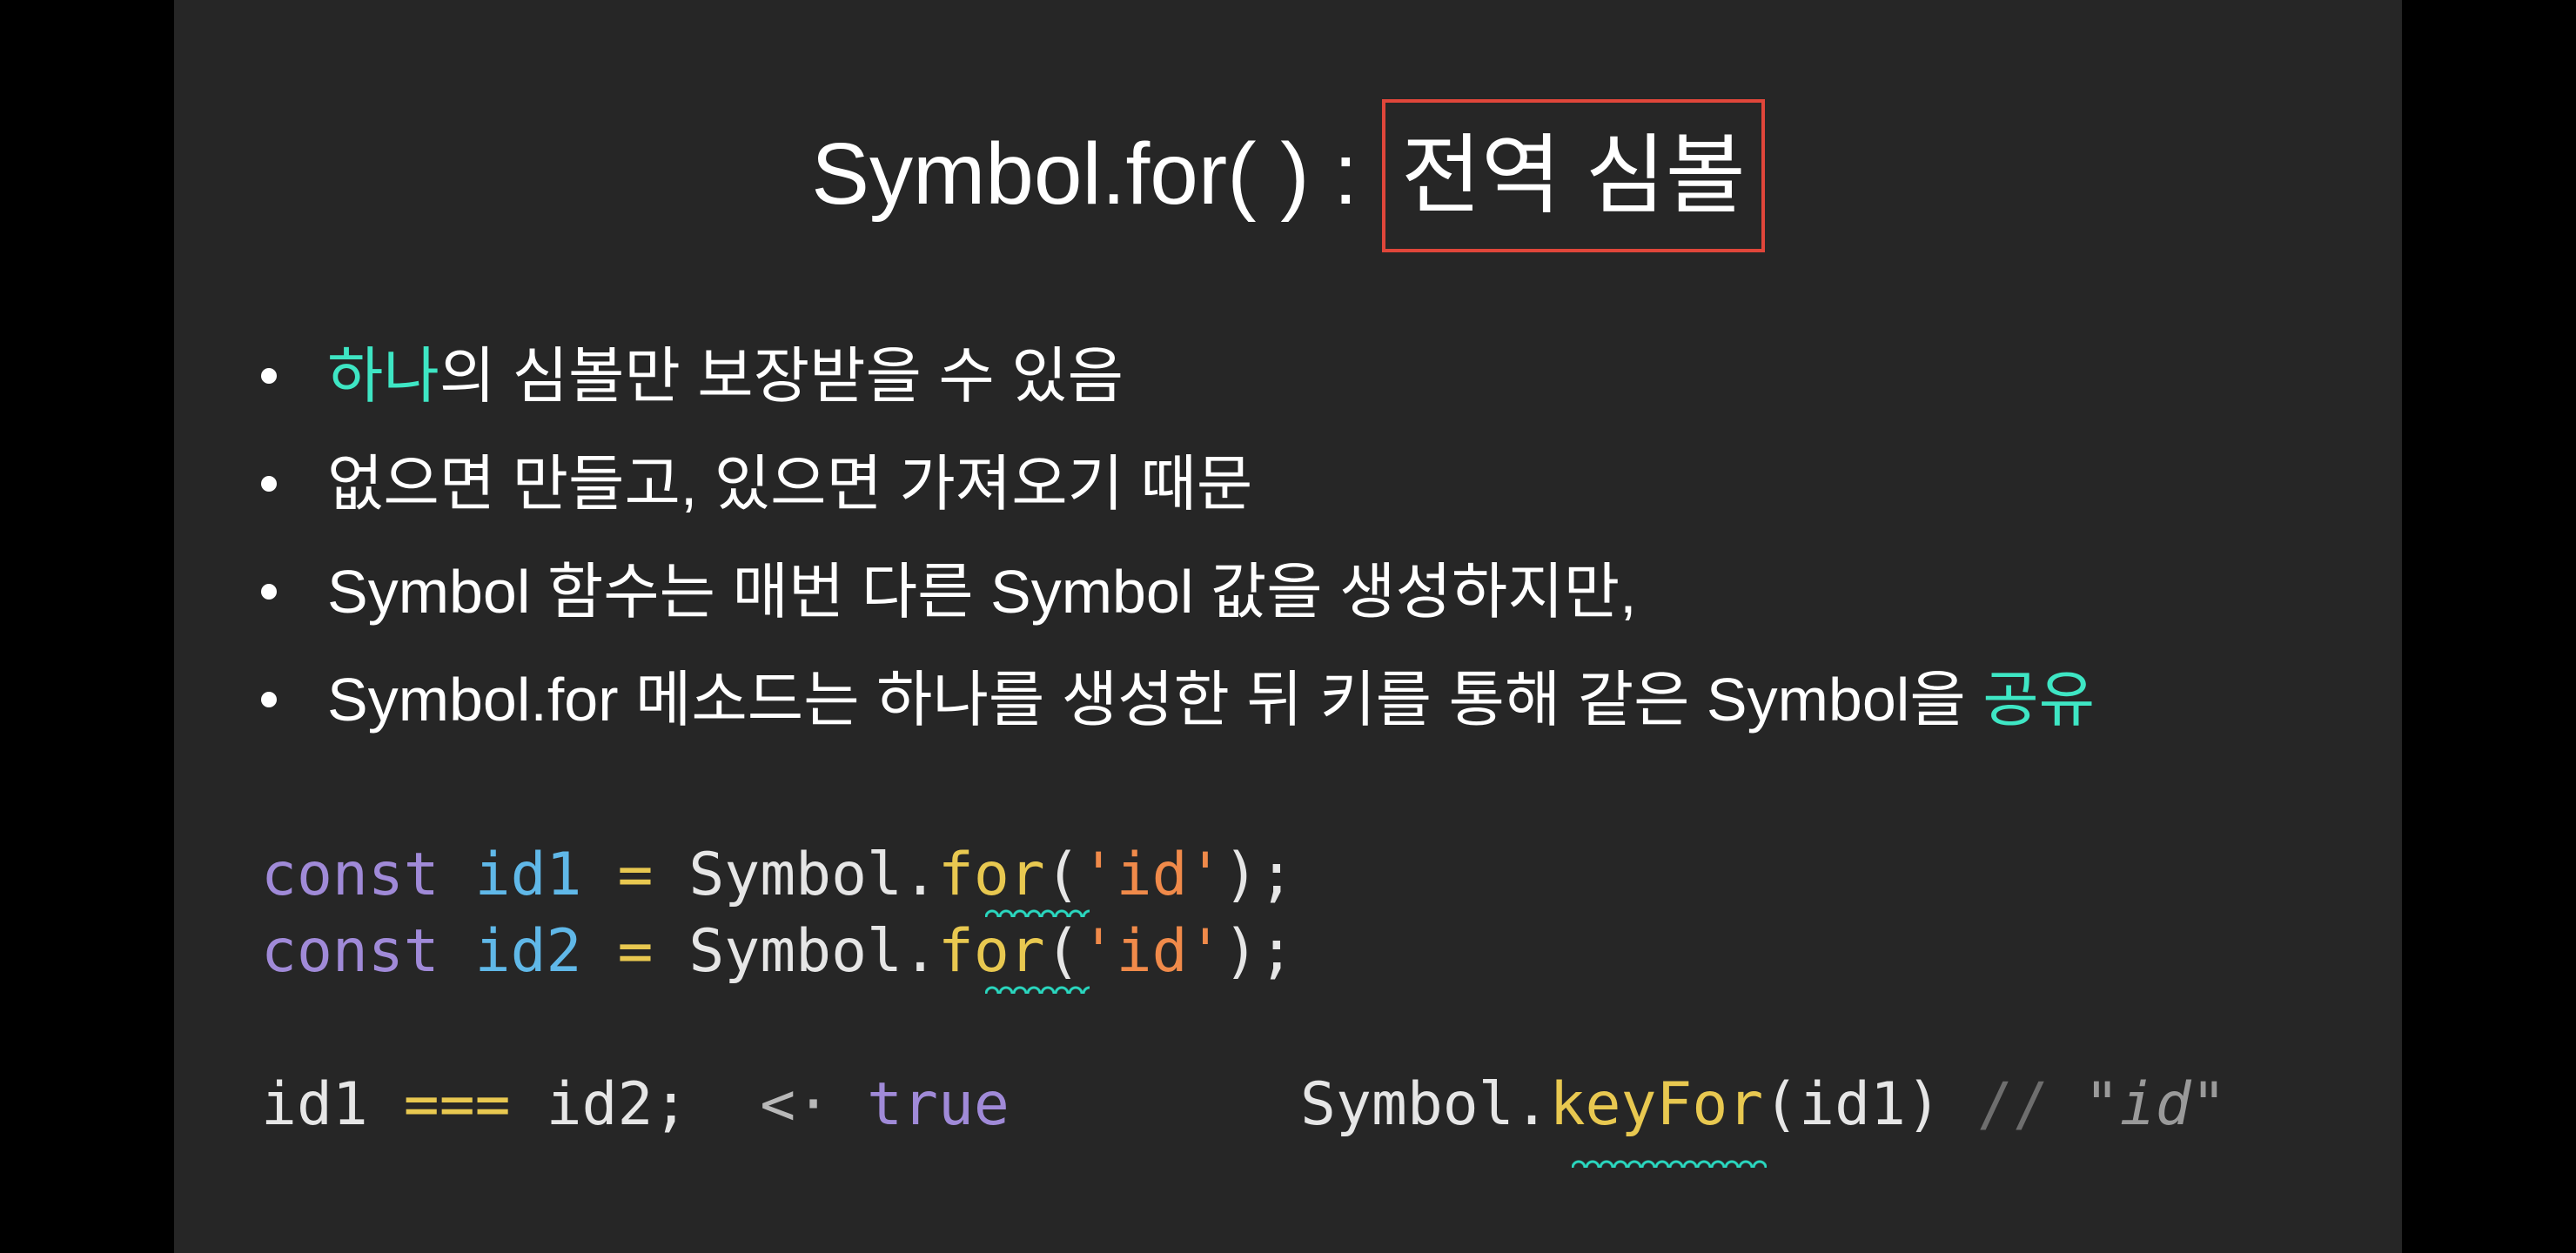  Describe the element at coordinates (2155, 1104) in the screenshot. I see `code-comment-string: "id"` at that location.